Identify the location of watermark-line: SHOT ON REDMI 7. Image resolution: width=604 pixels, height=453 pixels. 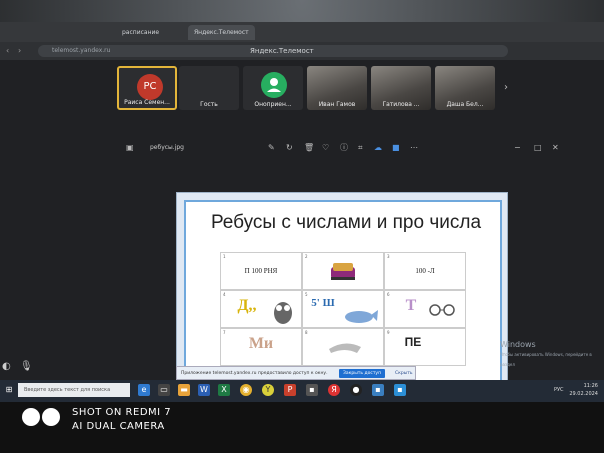
(122, 412).